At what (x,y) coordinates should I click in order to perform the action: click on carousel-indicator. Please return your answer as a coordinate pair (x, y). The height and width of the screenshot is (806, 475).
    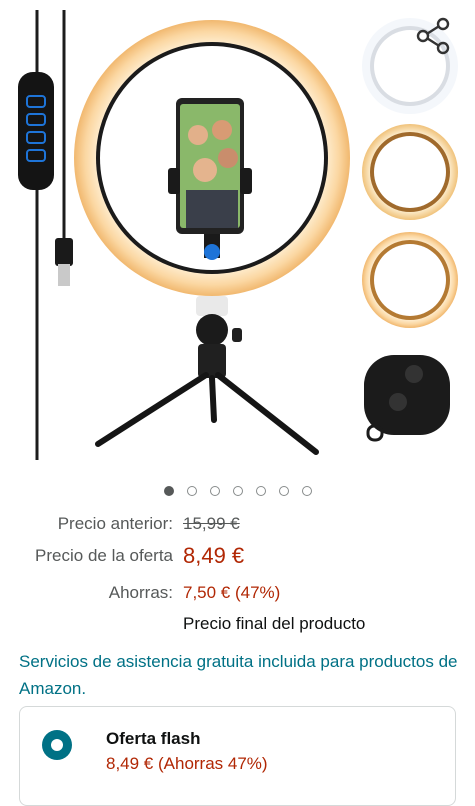
    Looking at the image, I should click on (237, 494).